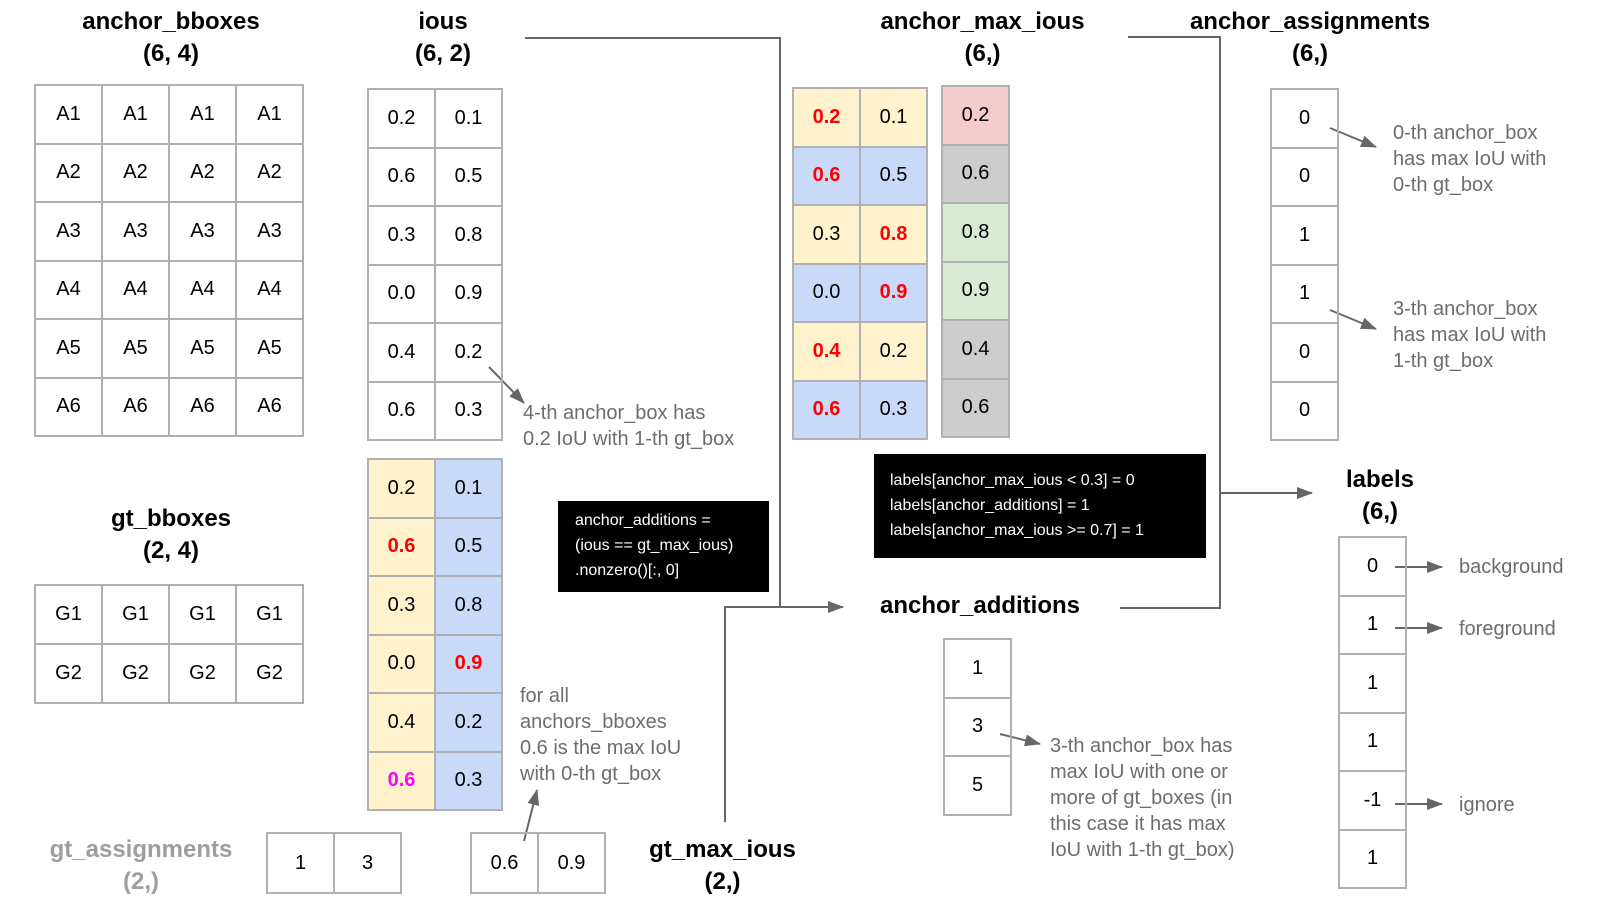 The image size is (1606, 908). I want to click on gt-assignments-table: 13, so click(334, 863).